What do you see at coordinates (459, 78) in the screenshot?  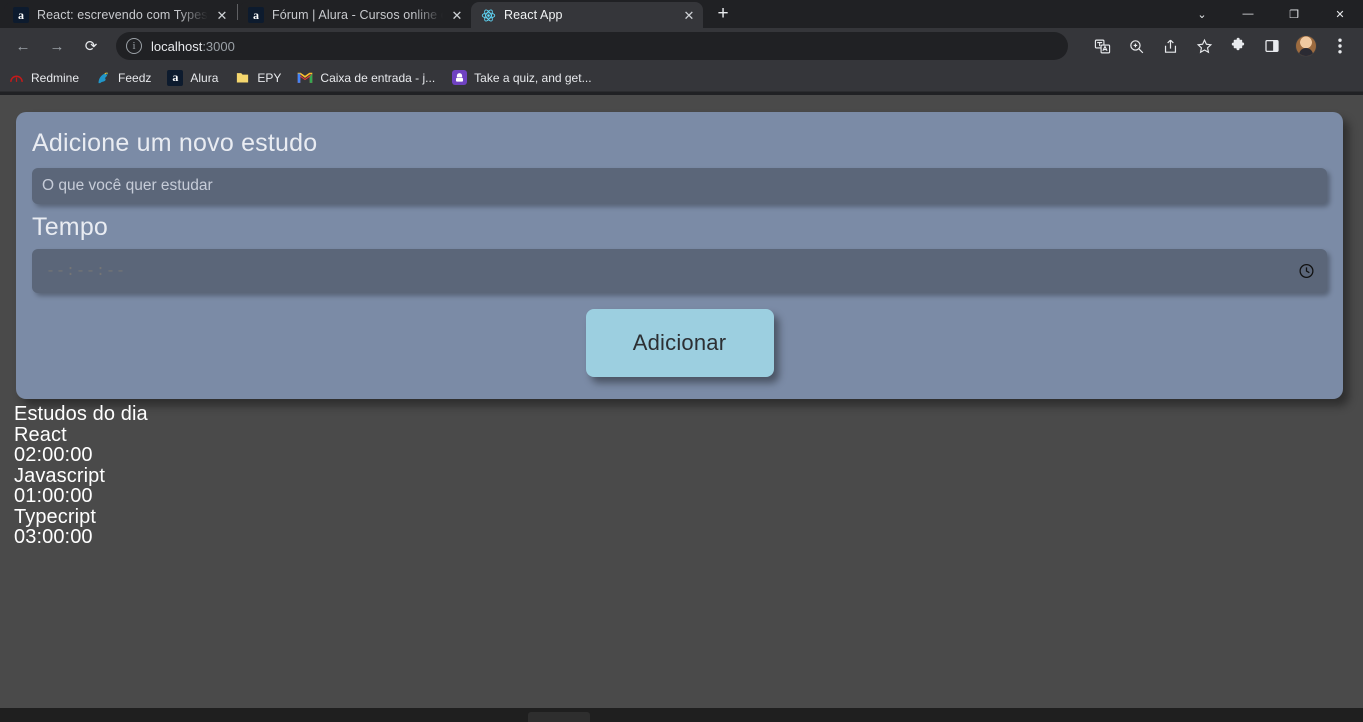 I see `quiz-icon` at bounding box center [459, 78].